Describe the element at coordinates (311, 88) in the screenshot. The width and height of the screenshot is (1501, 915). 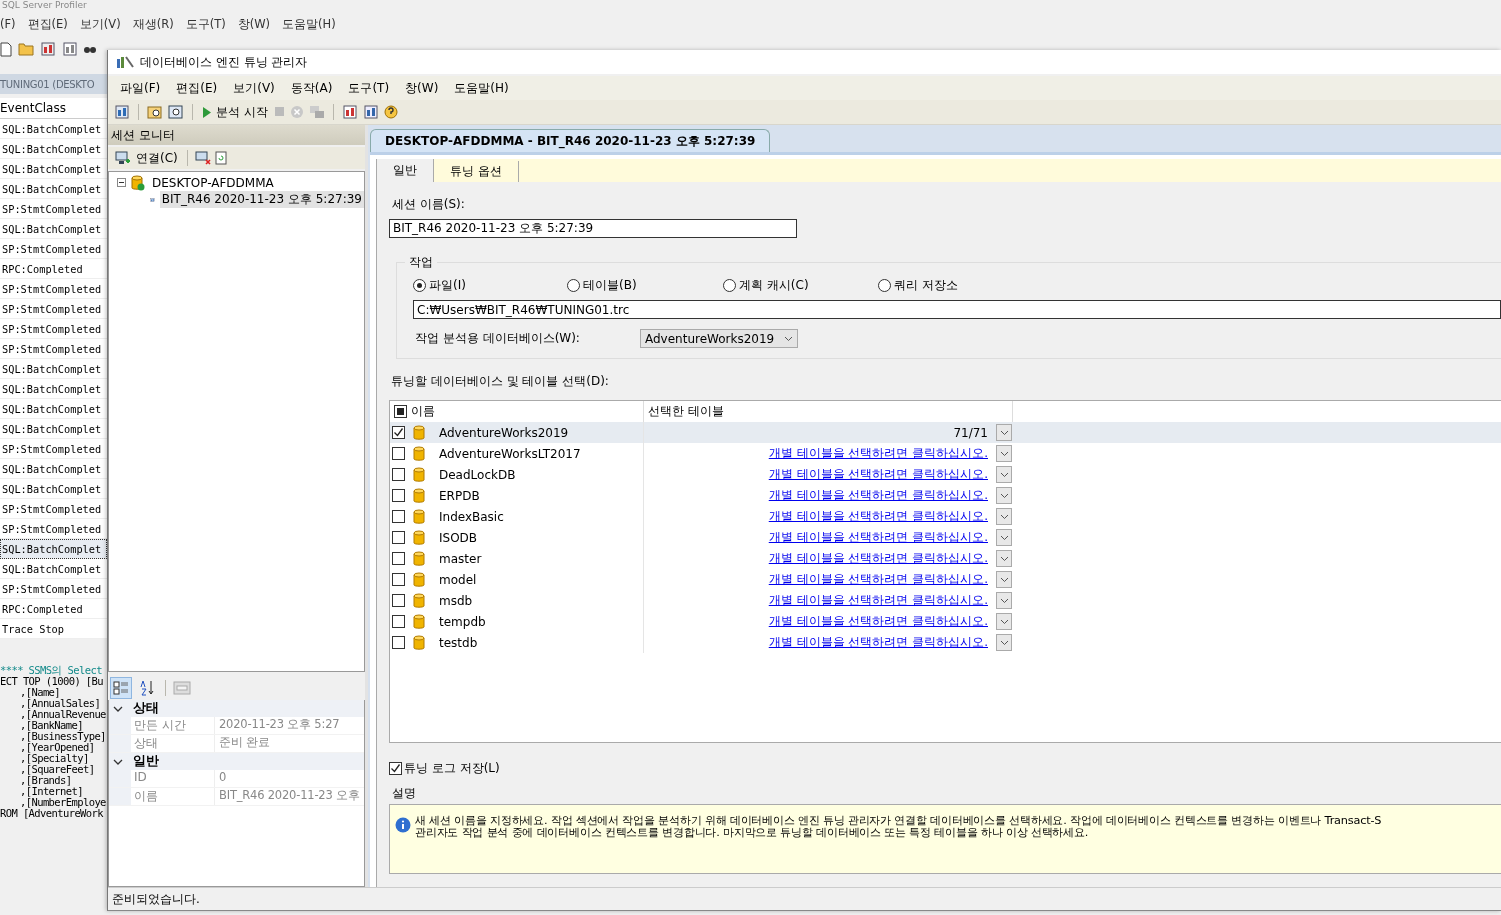
I see `menu-item: 동작(A)` at that location.